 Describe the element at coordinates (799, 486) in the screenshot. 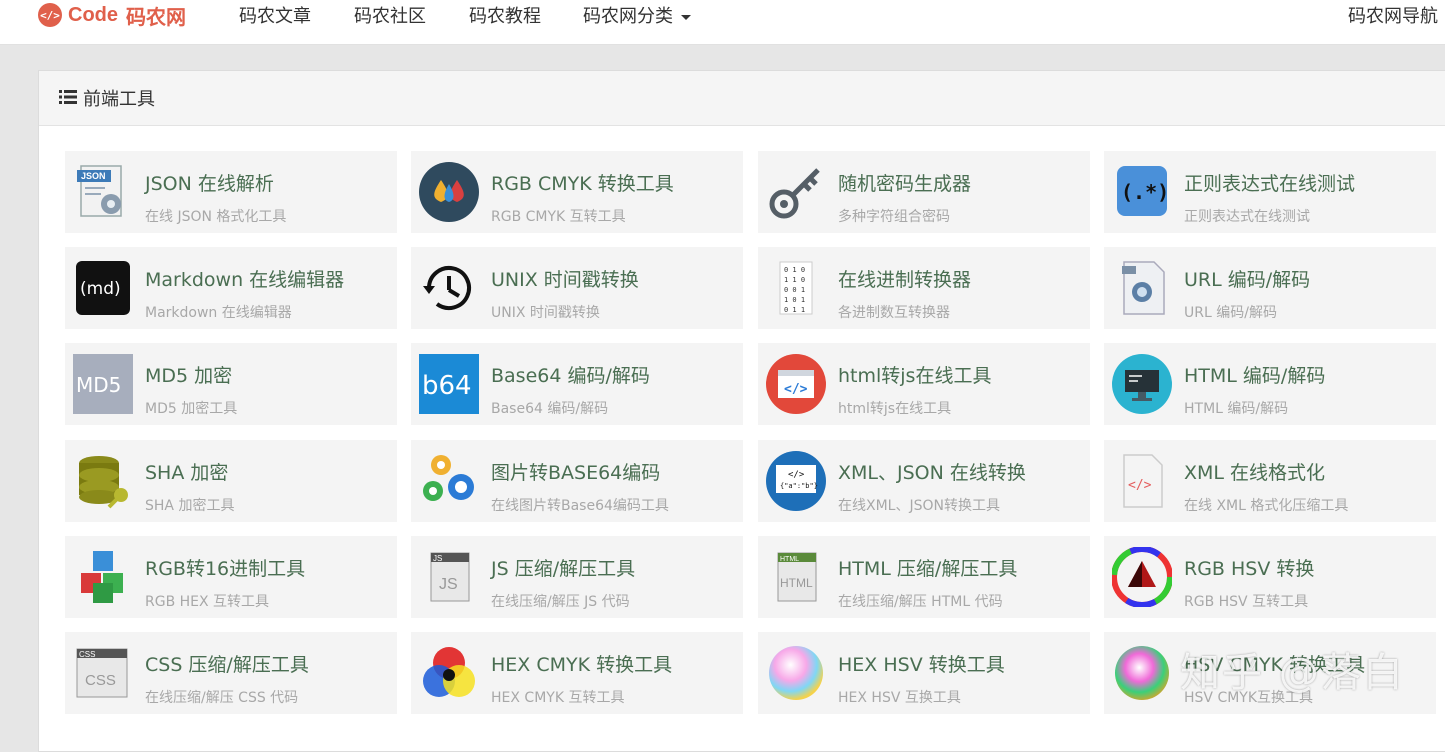

I see `svg-text: {"a":"b"}` at that location.